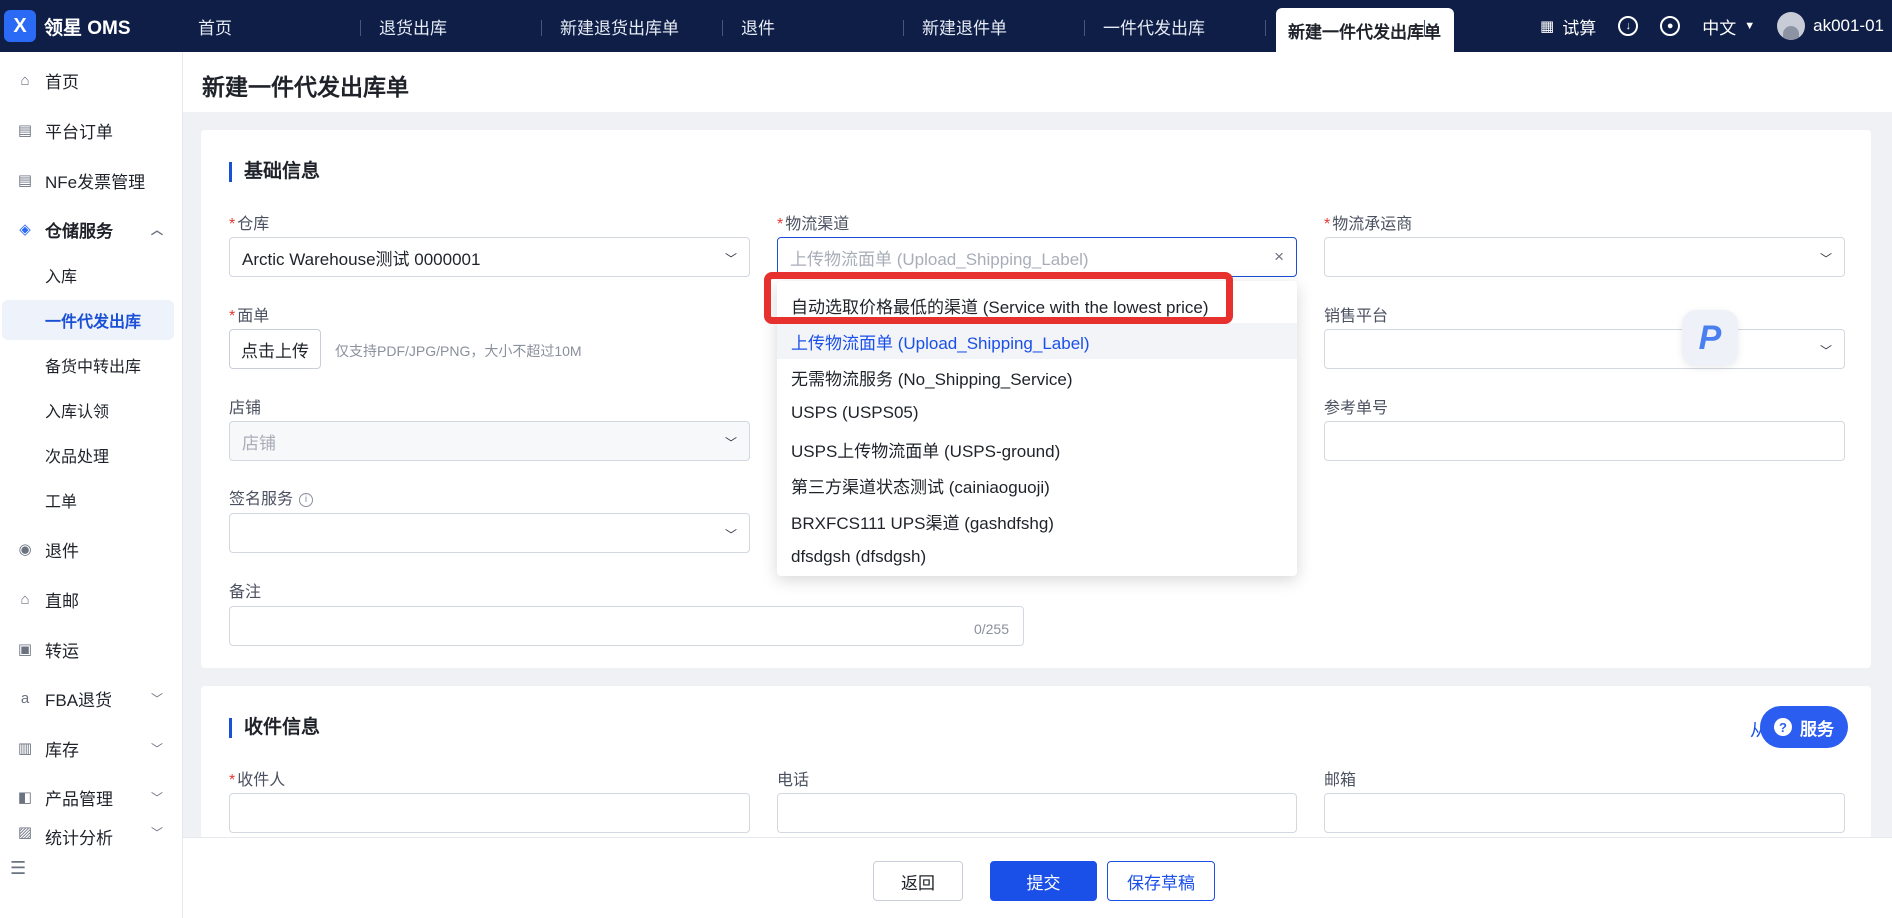  Describe the element at coordinates (18, 868) in the screenshot. I see `collapse-sidebar-icon: ☰` at that location.